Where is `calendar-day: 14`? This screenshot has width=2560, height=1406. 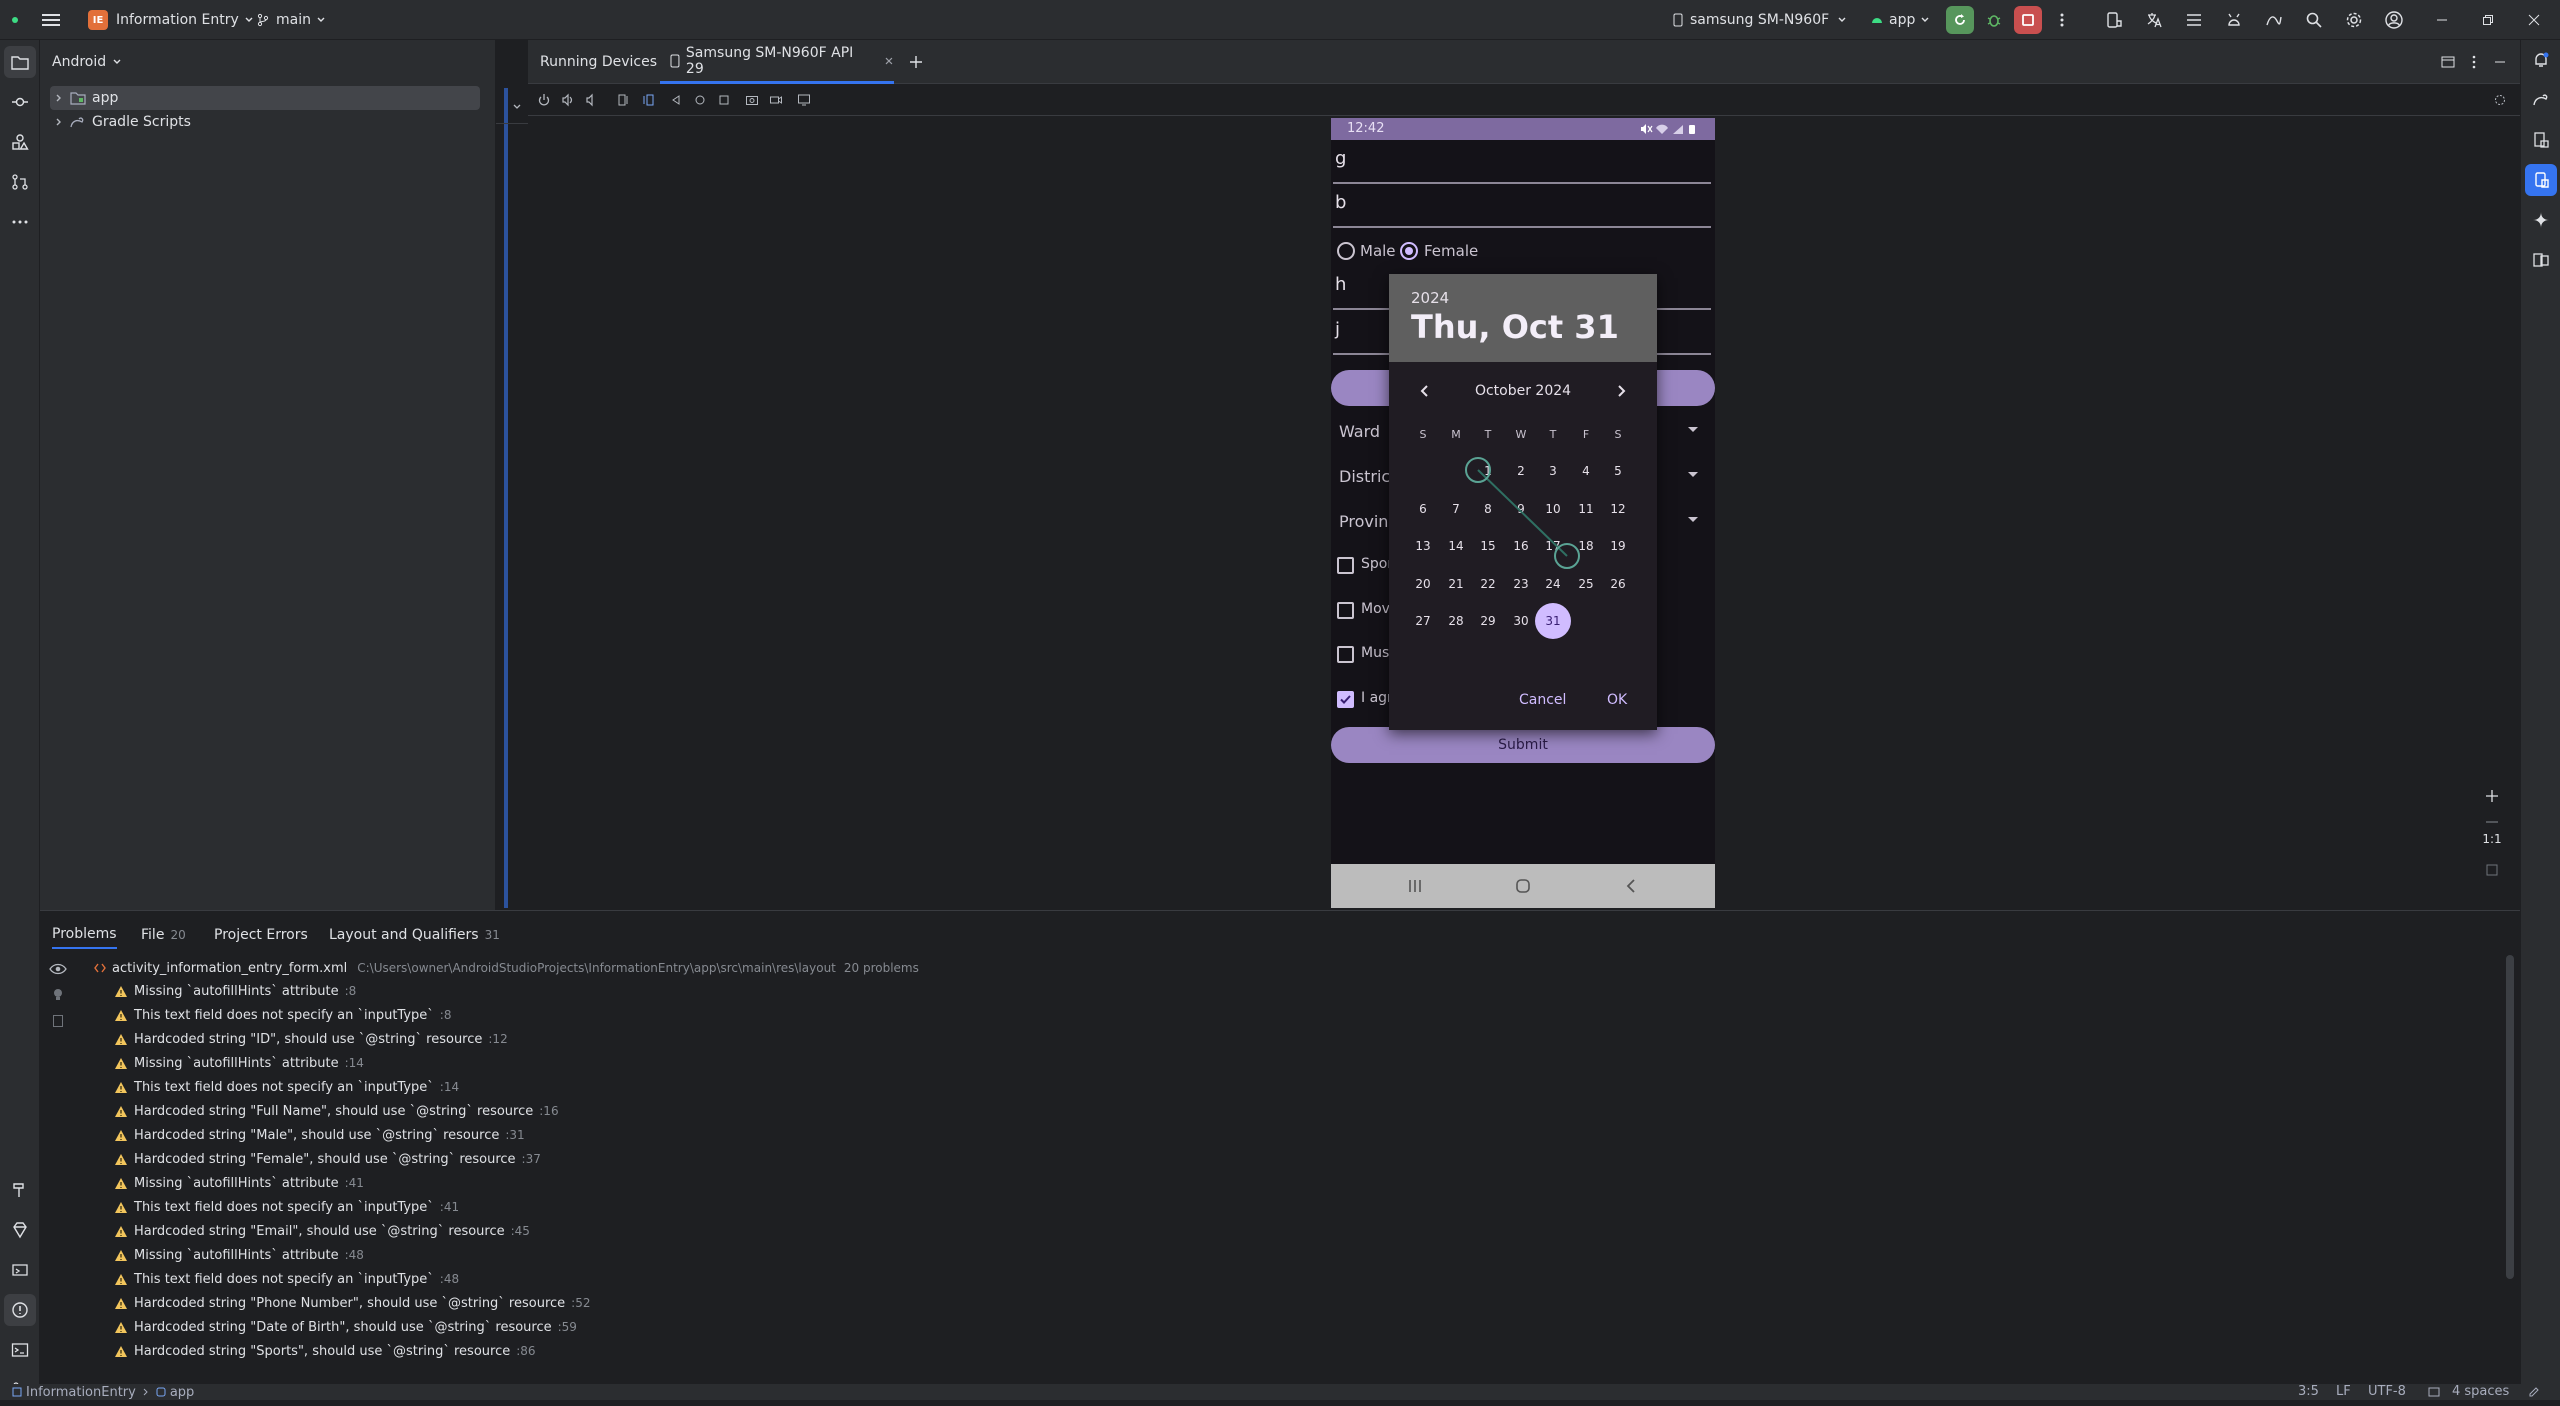 calendar-day: 14 is located at coordinates (1456, 546).